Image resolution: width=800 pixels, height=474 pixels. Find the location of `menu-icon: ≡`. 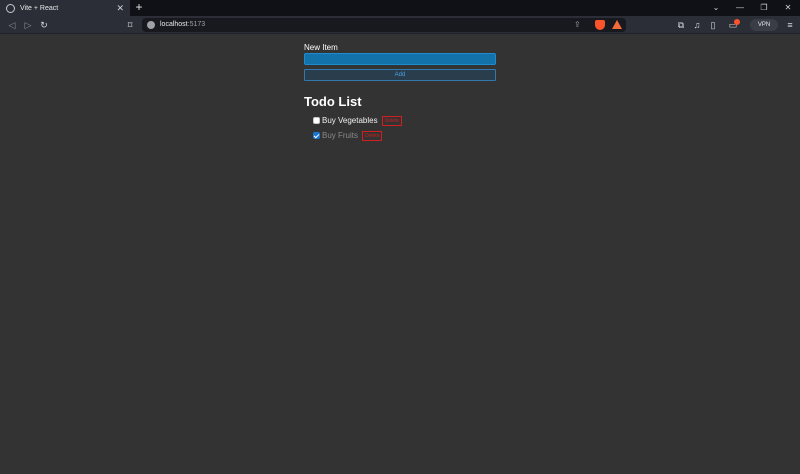

menu-icon: ≡ is located at coordinates (790, 25).